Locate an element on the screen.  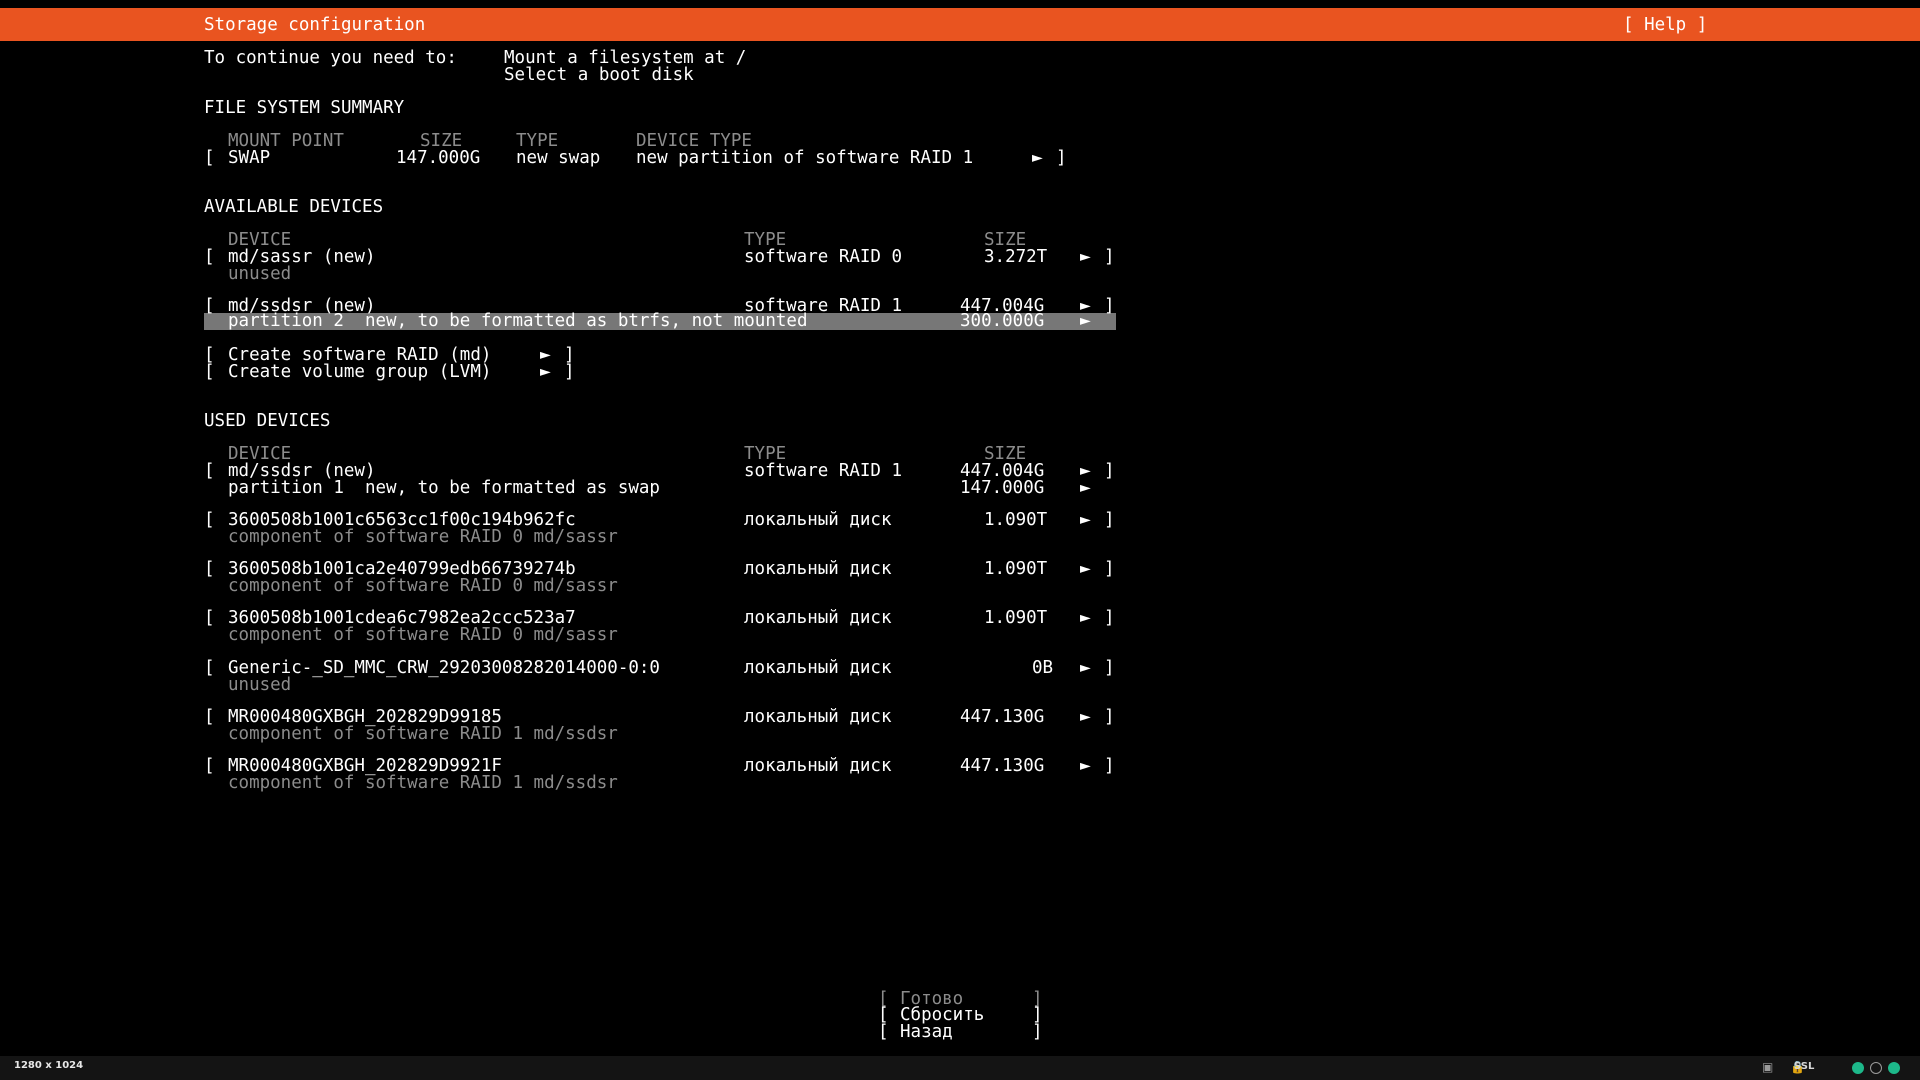
partition-size: 300.000G is located at coordinates (1002, 321).